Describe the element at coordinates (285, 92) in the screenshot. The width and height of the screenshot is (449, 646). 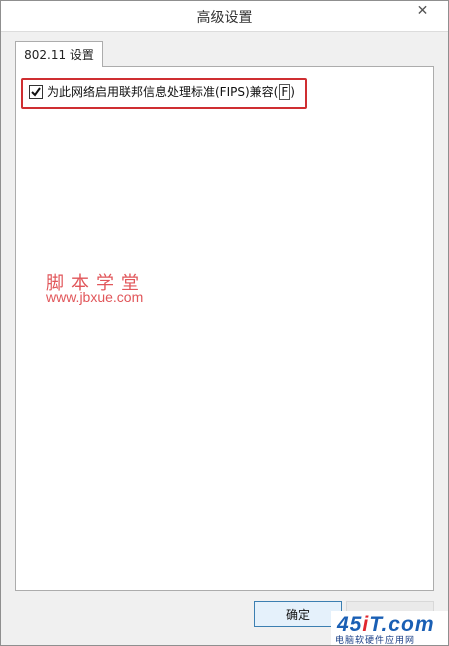
I see `fips-accelerator-key: F` at that location.